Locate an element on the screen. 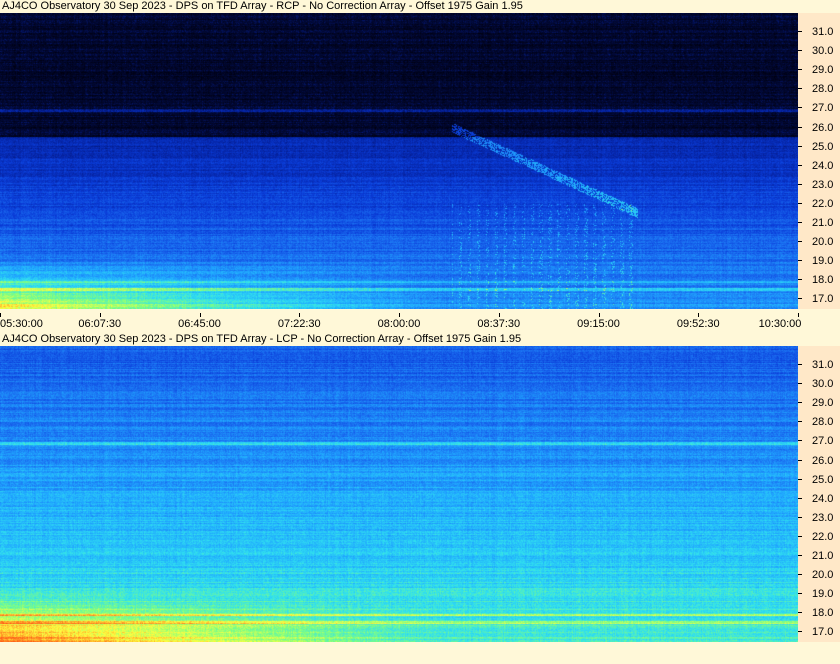 The height and width of the screenshot is (664, 840). y-tick-lcp: 20.0 is located at coordinates (819, 575).